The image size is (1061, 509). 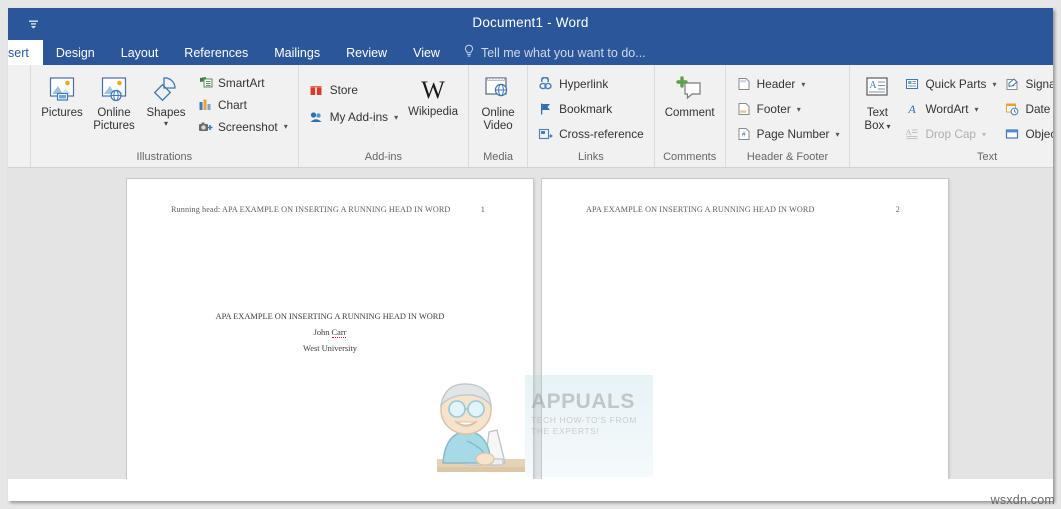 I want to click on text-small-buttons-col1: Quick Parts ▾ A WordArt ▾ A Drop Cap ▾, so click(x=950, y=107).